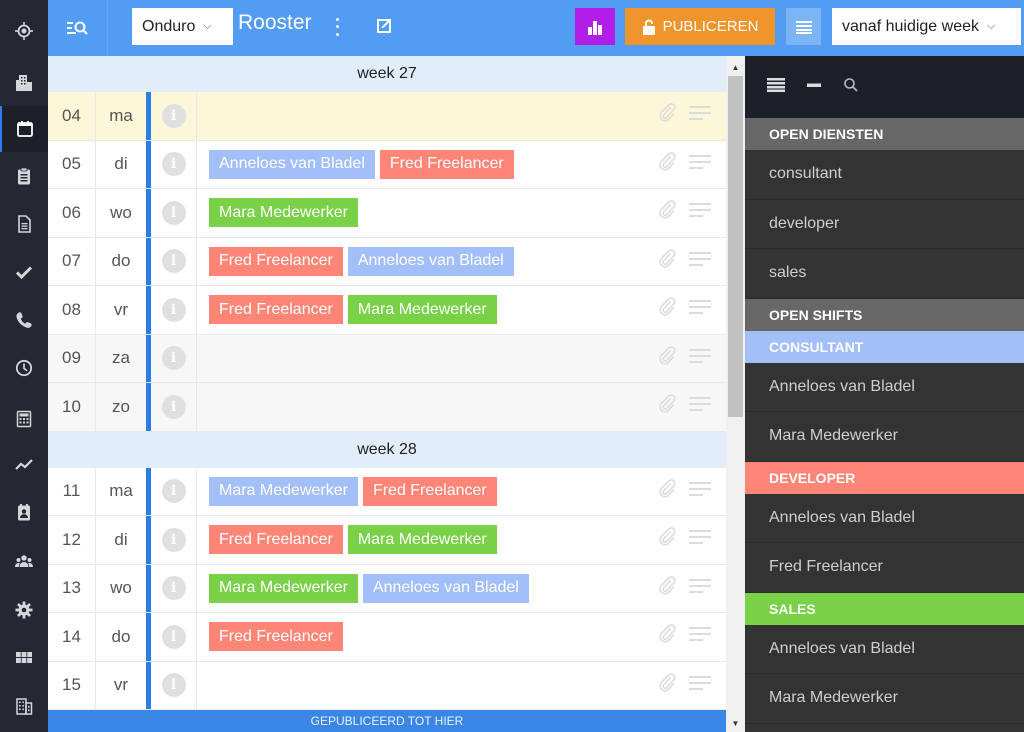 The height and width of the screenshot is (732, 1024). Describe the element at coordinates (884, 224) in the screenshot. I see `open-service-item: developer` at that location.